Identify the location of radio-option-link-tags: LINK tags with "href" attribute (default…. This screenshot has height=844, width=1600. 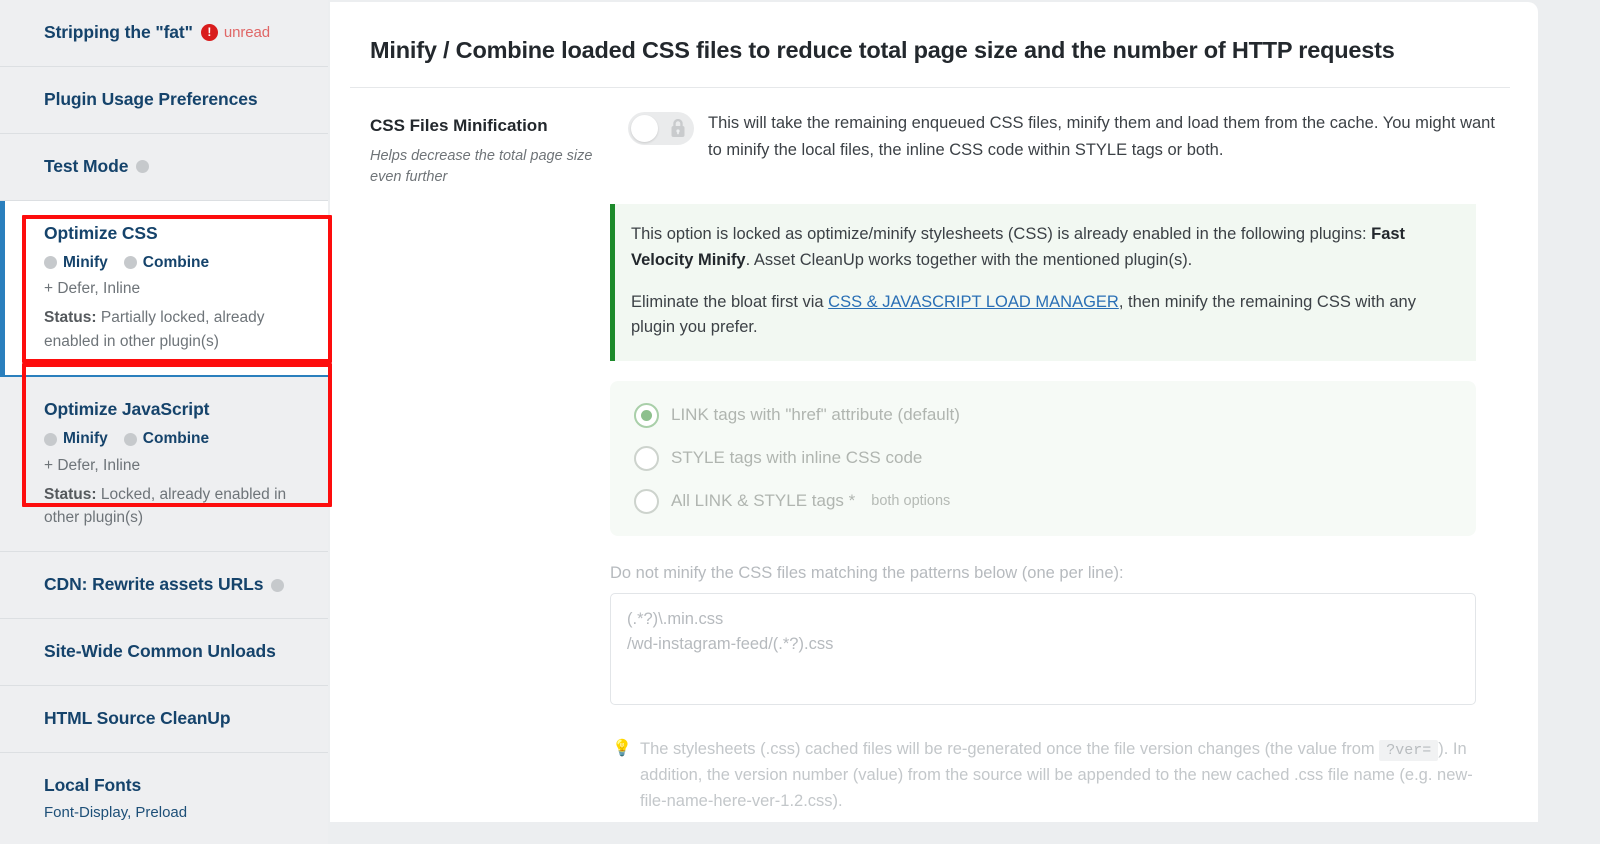
(839, 415).